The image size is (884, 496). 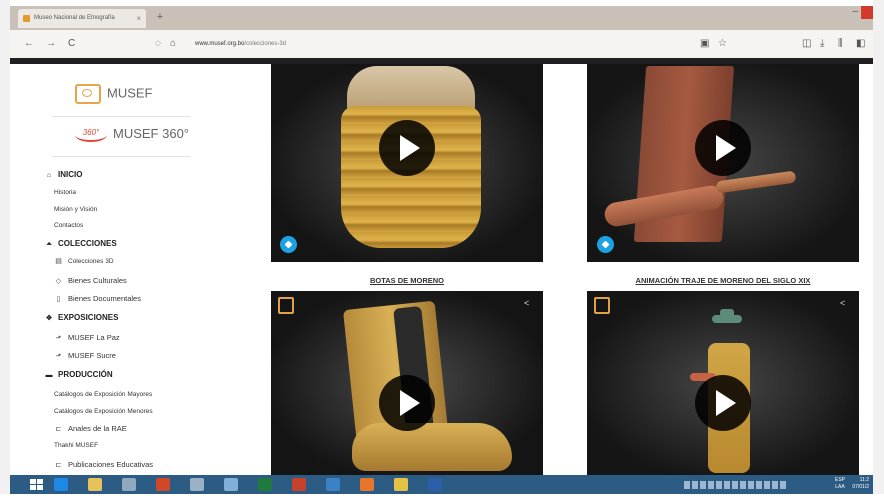 What do you see at coordinates (265, 44) in the screenshot?
I see `url-path: /colecciones-3d` at bounding box center [265, 44].